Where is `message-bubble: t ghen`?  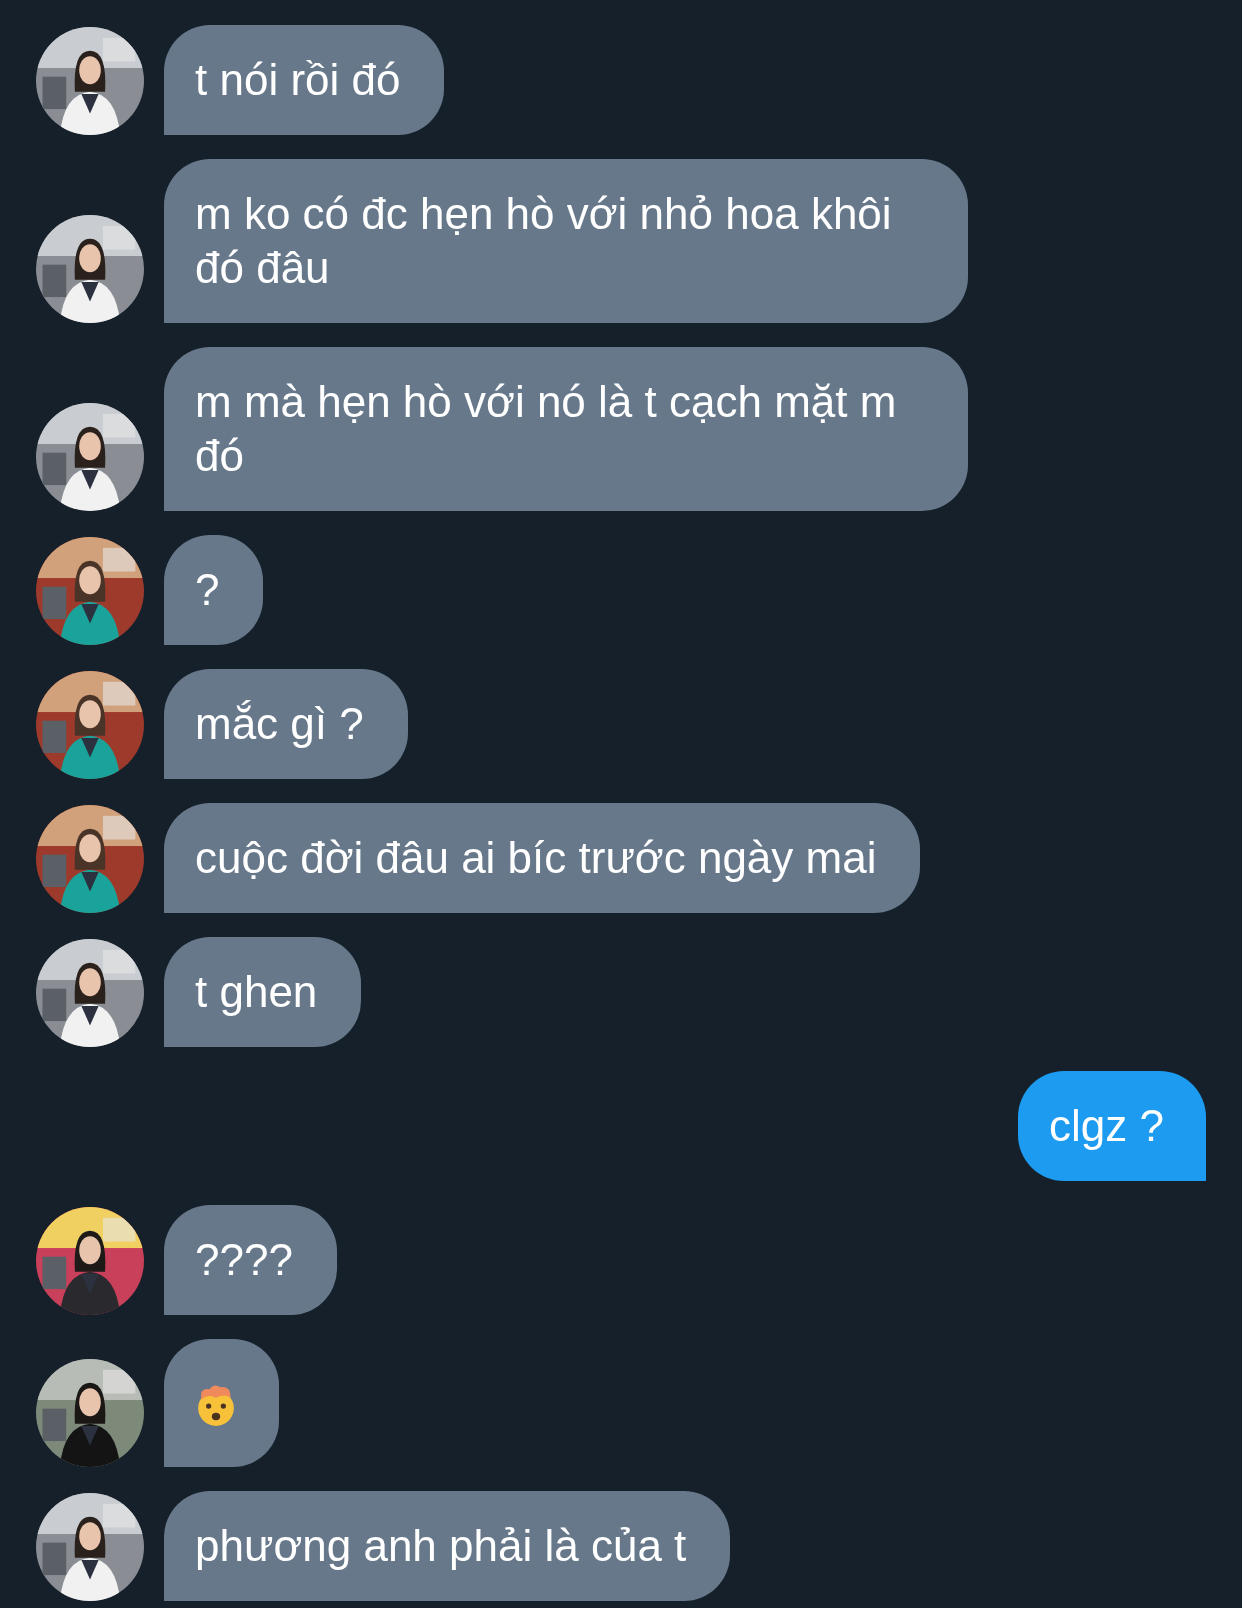 message-bubble: t ghen is located at coordinates (263, 992).